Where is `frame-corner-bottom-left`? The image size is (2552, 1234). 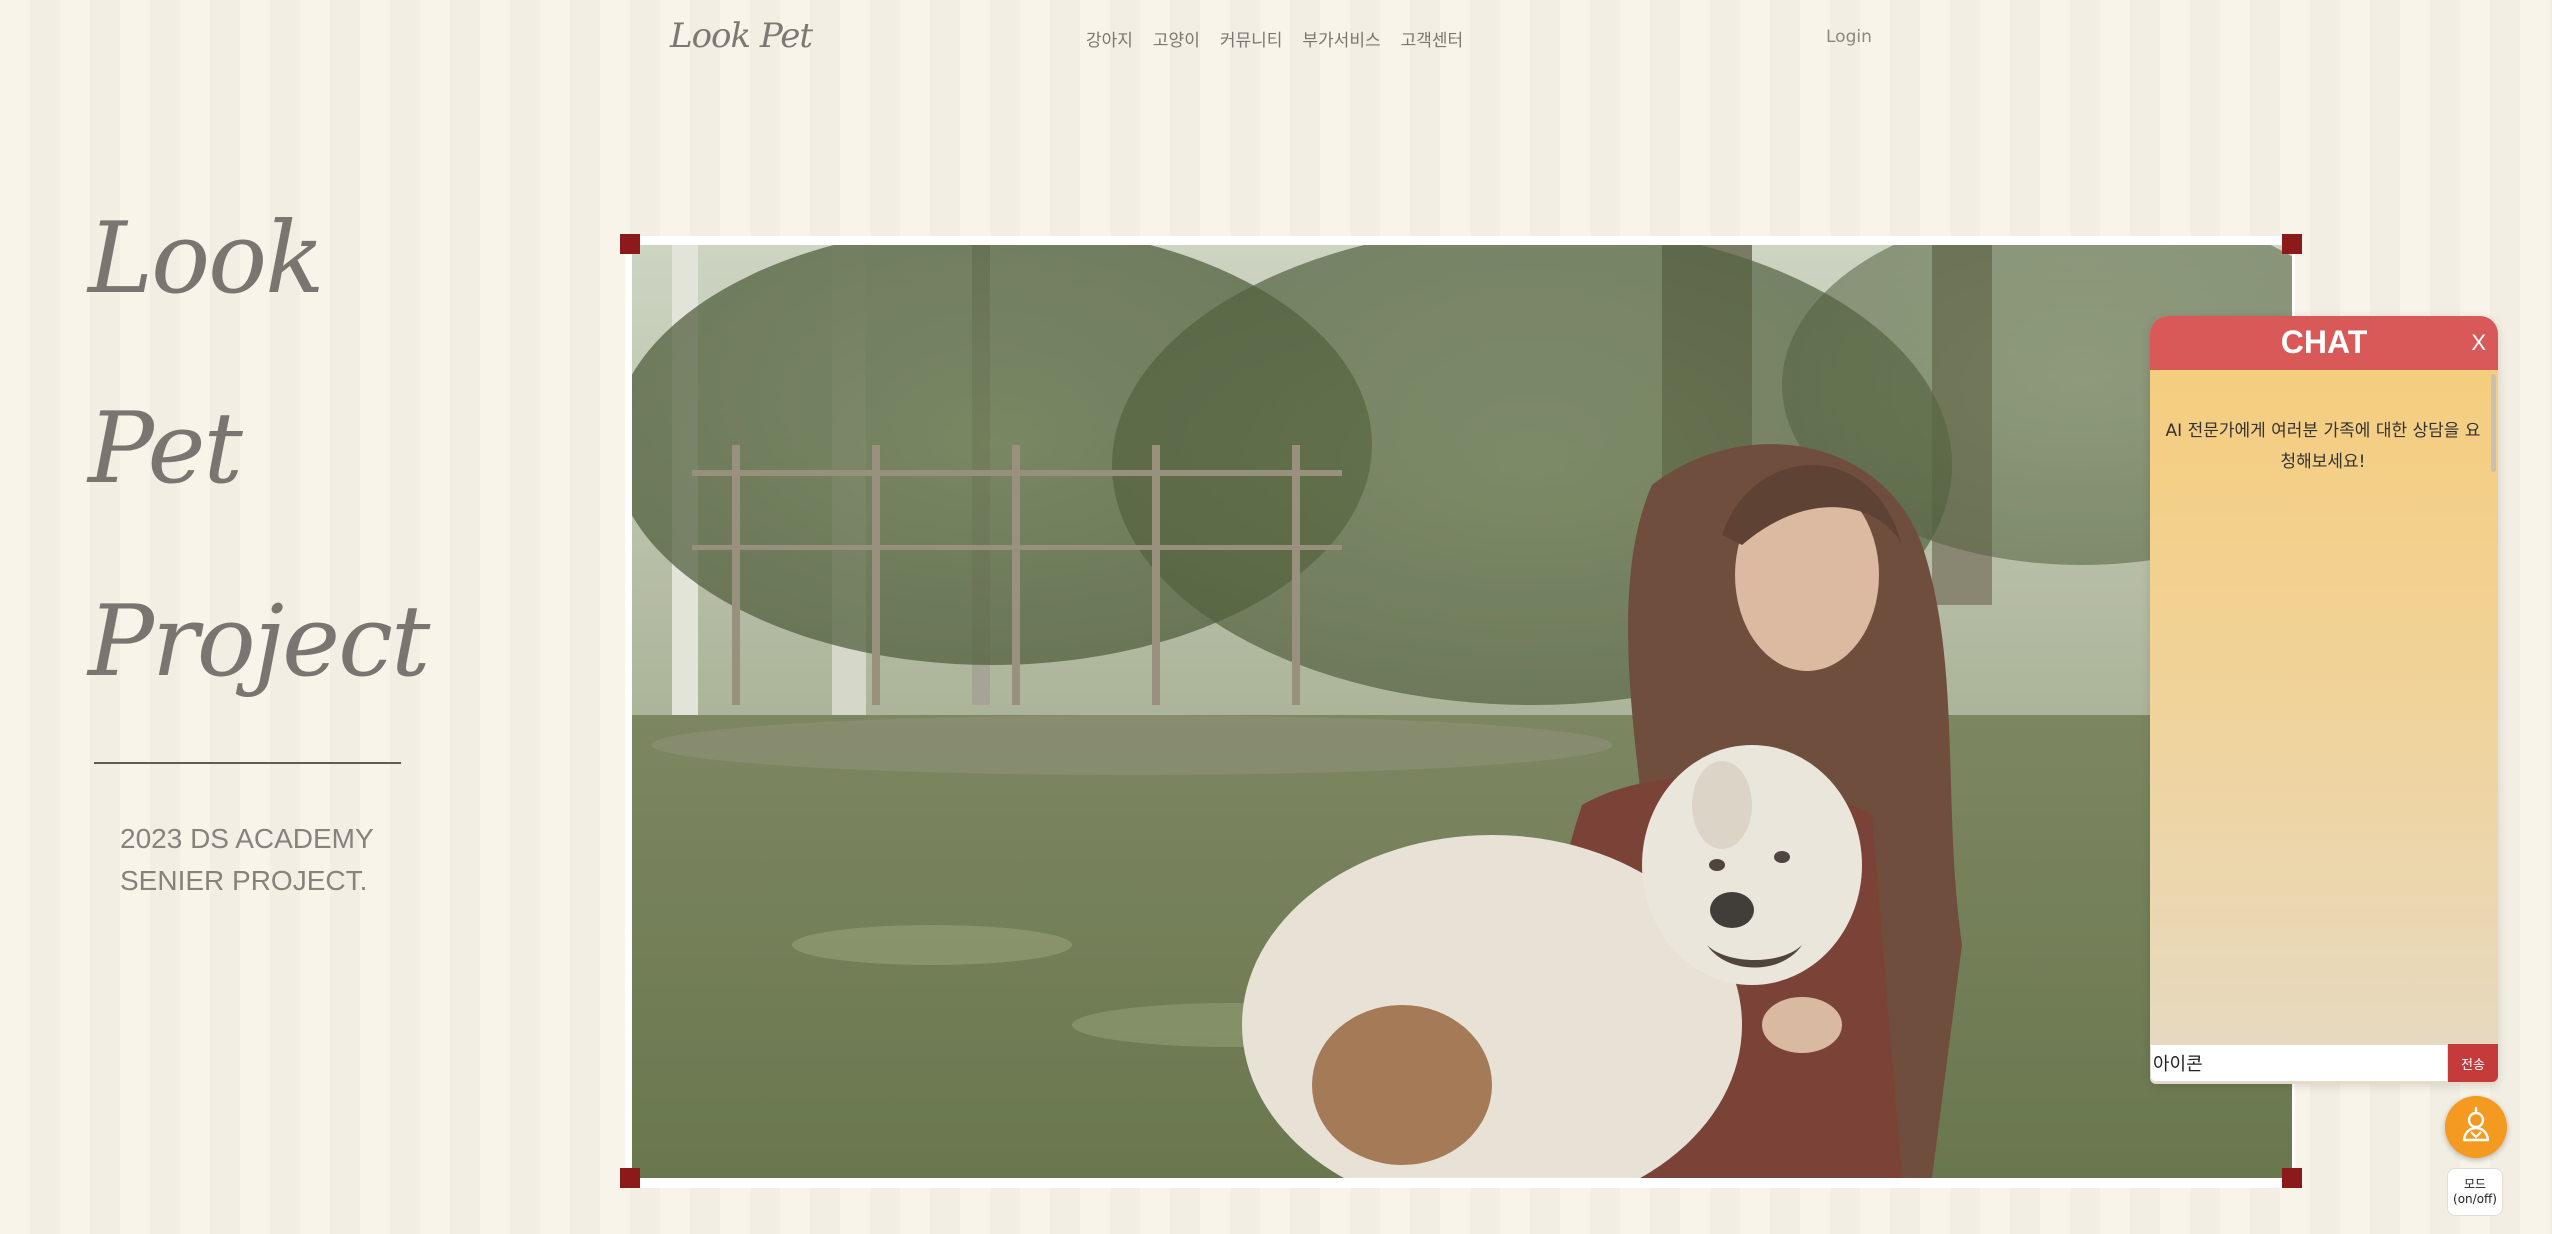 frame-corner-bottom-left is located at coordinates (630, 1178).